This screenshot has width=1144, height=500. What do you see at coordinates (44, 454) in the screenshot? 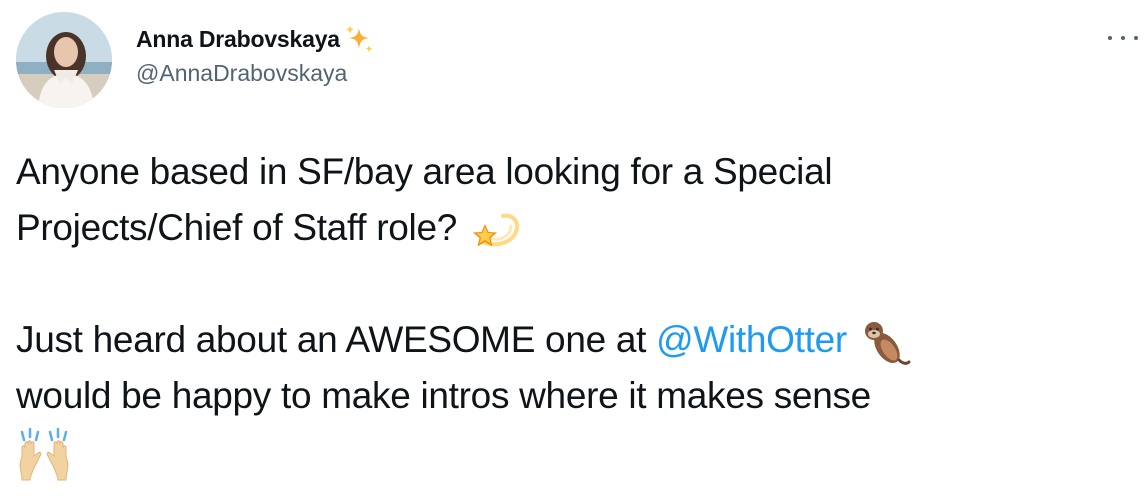
I see `raising-hands-icon` at bounding box center [44, 454].